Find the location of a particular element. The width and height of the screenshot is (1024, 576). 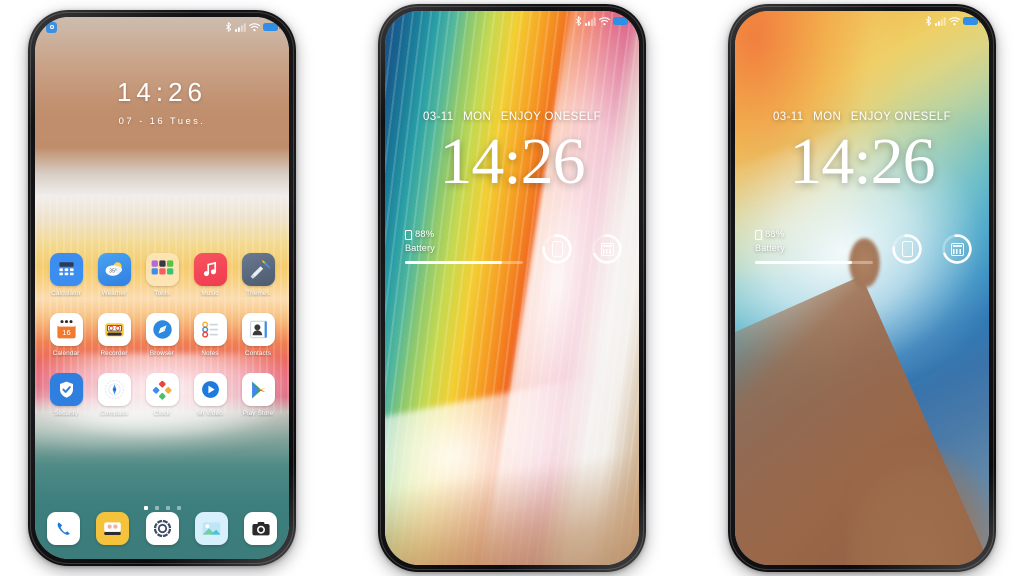

app-contacts: Contacts is located at coordinates (258, 335).